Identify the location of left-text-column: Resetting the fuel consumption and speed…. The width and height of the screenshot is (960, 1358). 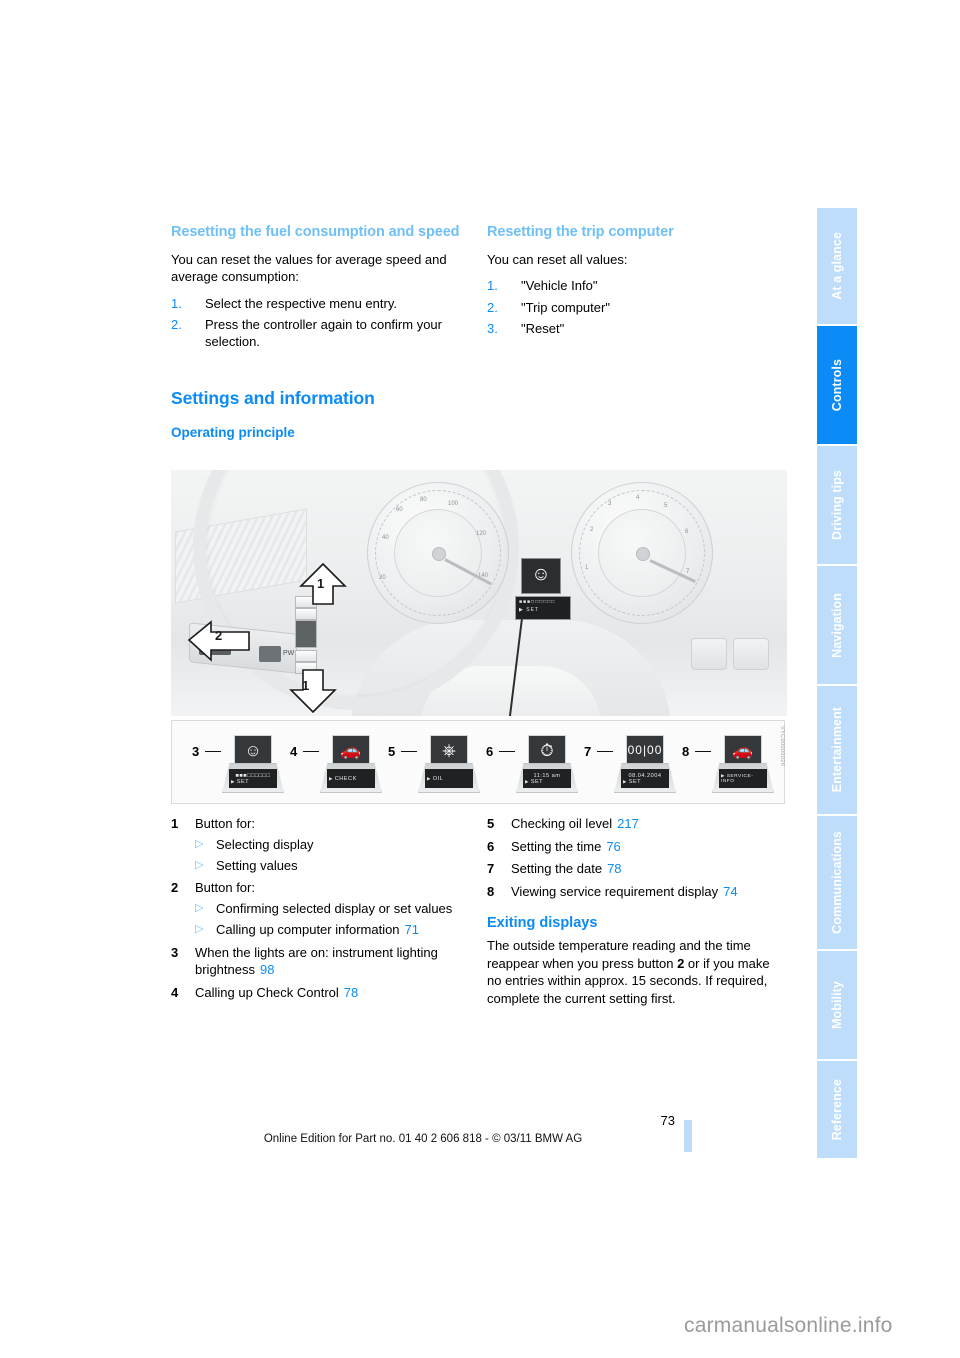
(316, 335).